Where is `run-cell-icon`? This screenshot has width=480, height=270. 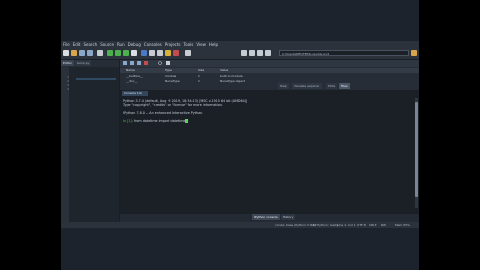
run-cell-icon is located at coordinates (118, 53).